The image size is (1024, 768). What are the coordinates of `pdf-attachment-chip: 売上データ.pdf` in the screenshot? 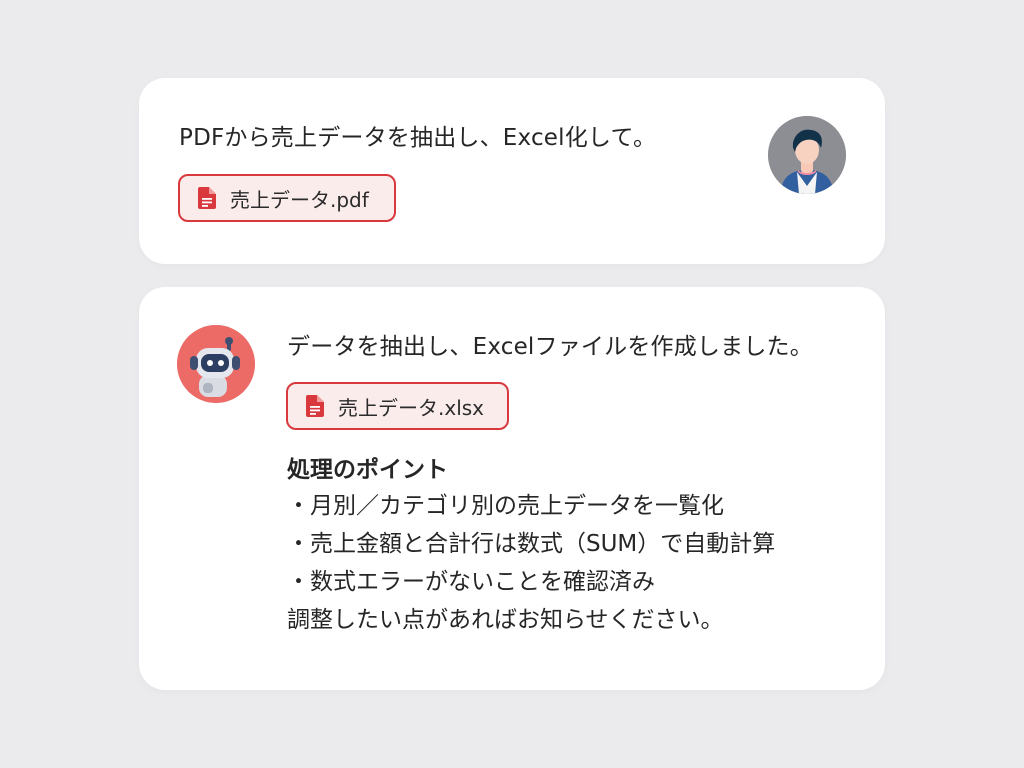 It's located at (287, 198).